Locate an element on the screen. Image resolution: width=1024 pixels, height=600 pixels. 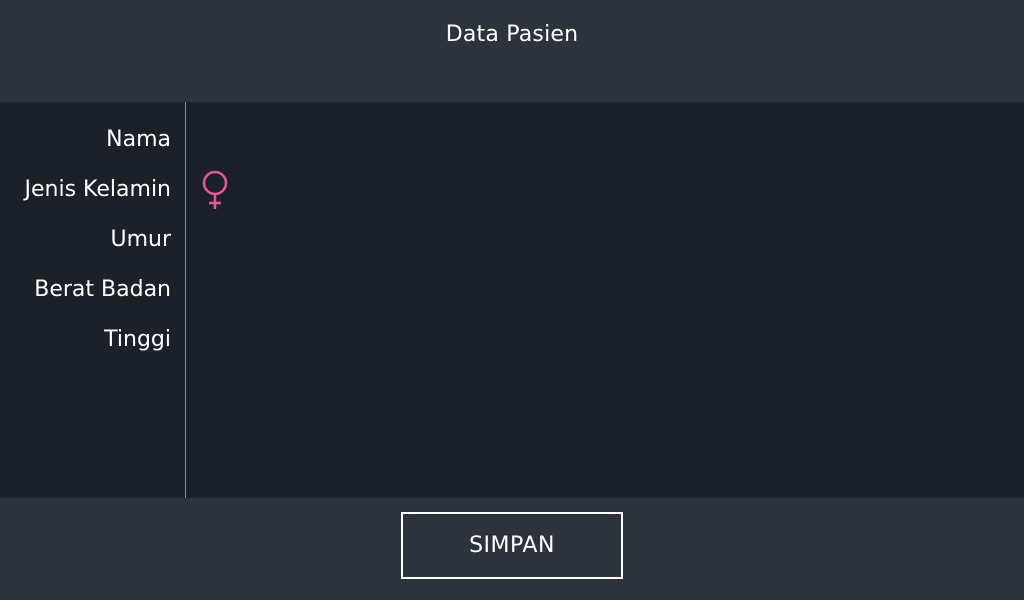
field-label-weight: Berat Badan is located at coordinates (102, 289).